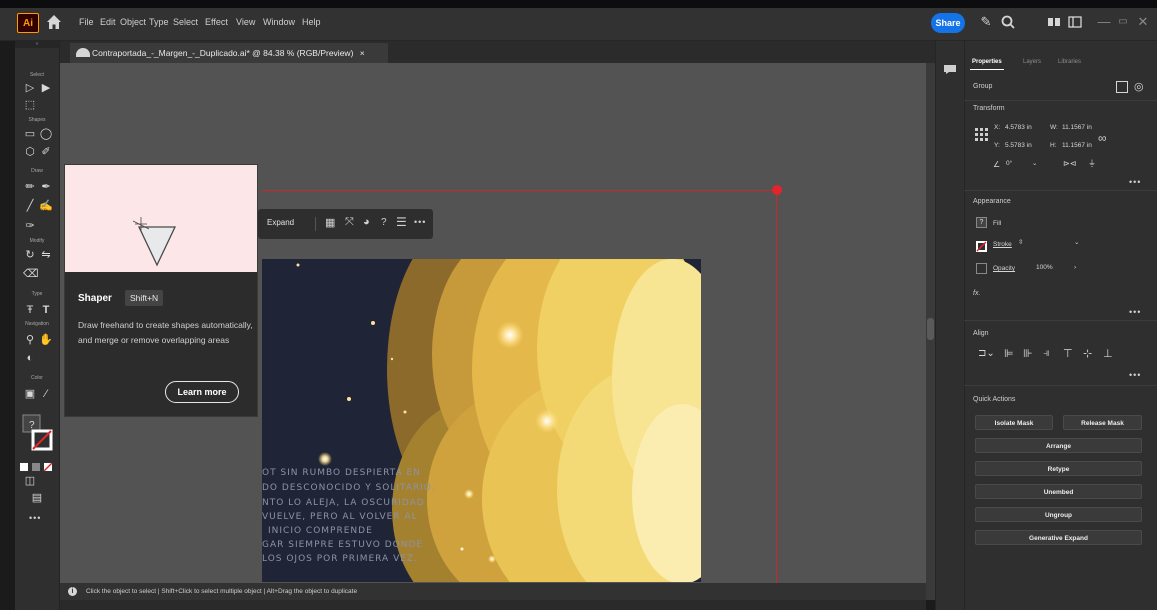  Describe the element at coordinates (1102, 138) in the screenshot. I see `constrain-proportions-icon: ∞` at that location.